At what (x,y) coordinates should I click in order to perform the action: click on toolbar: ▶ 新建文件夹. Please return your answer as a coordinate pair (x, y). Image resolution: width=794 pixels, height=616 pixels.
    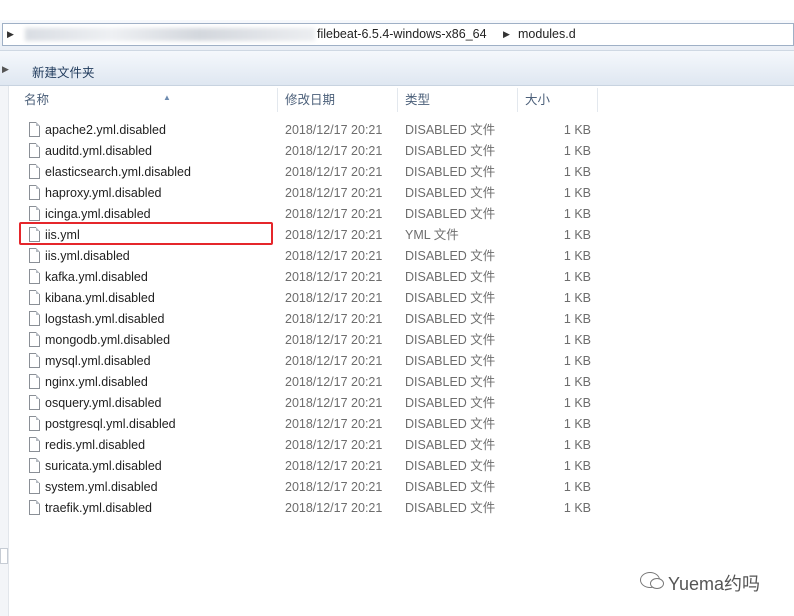
    Looking at the image, I should click on (397, 68).